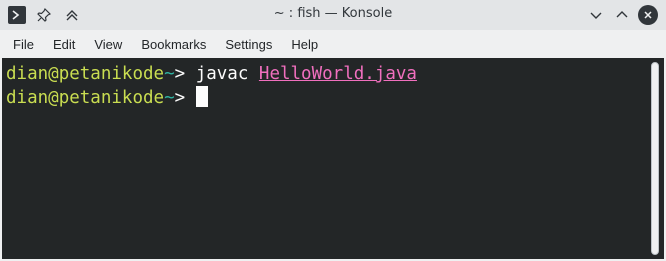 This screenshot has height=261, width=666. What do you see at coordinates (648, 15) in the screenshot?
I see `close-icon` at bounding box center [648, 15].